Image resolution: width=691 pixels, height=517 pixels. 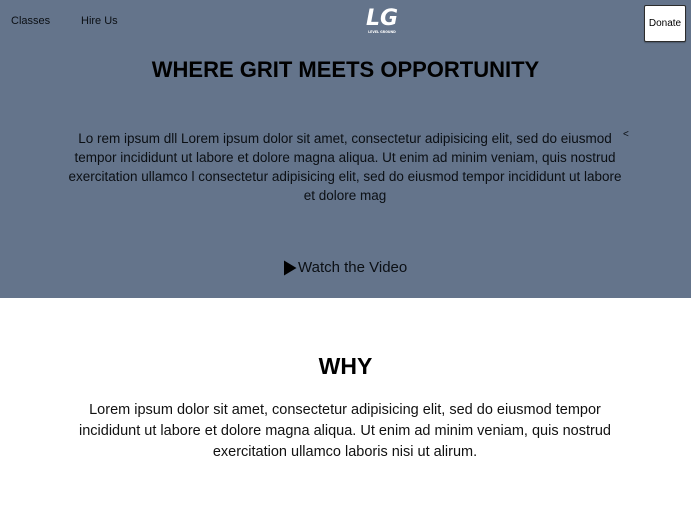 I want to click on watch-video-link: Watch the Video, so click(x=345, y=267).